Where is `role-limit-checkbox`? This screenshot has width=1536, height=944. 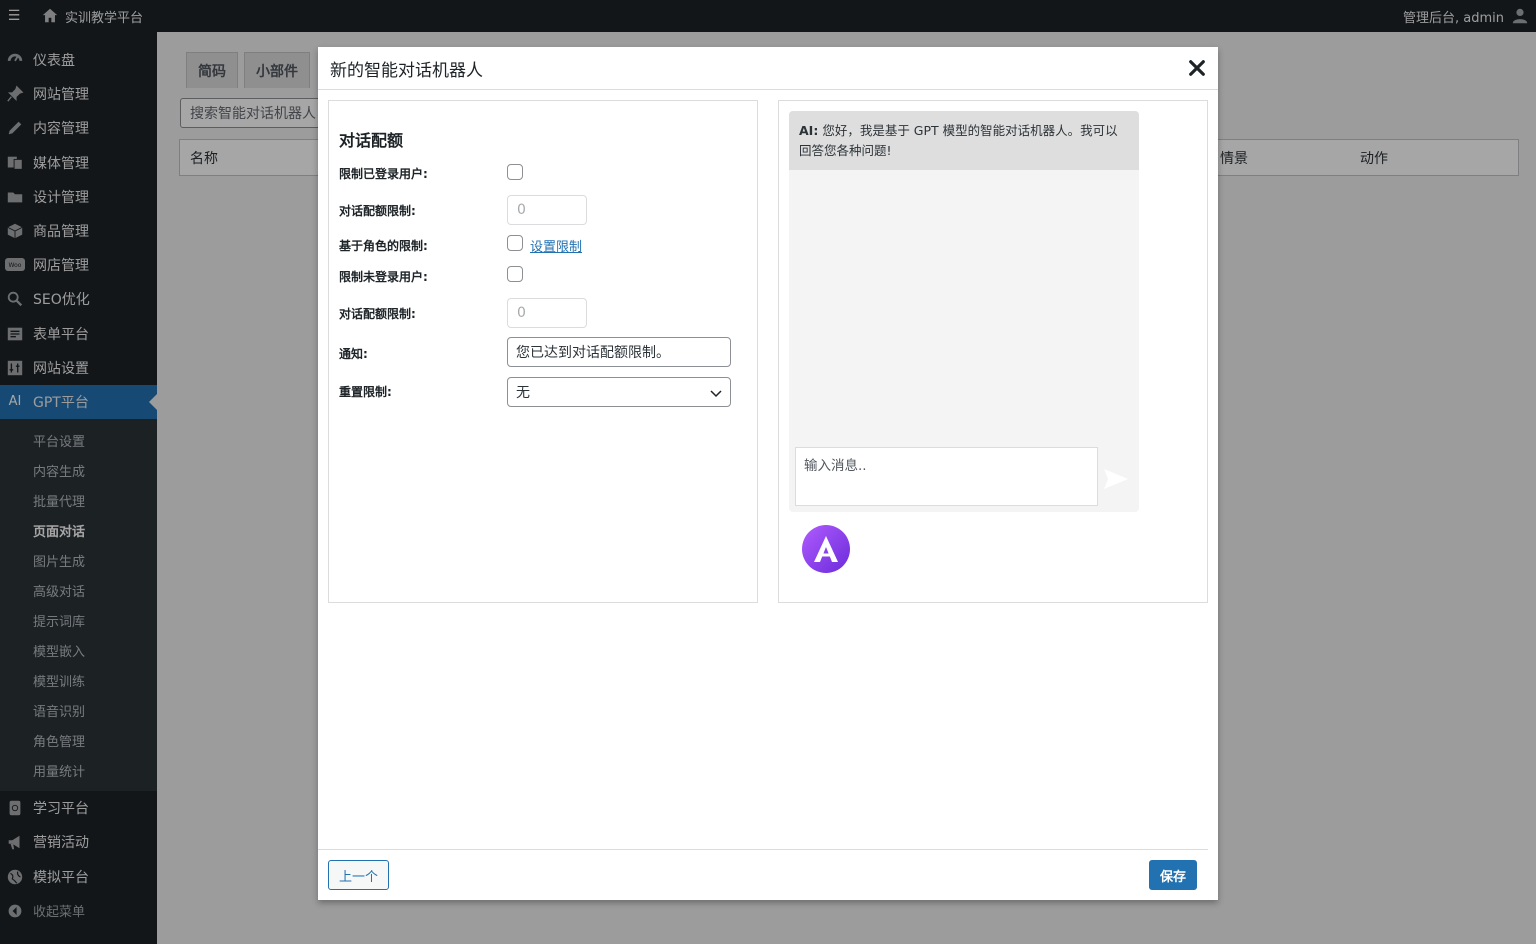
role-limit-checkbox is located at coordinates (515, 243).